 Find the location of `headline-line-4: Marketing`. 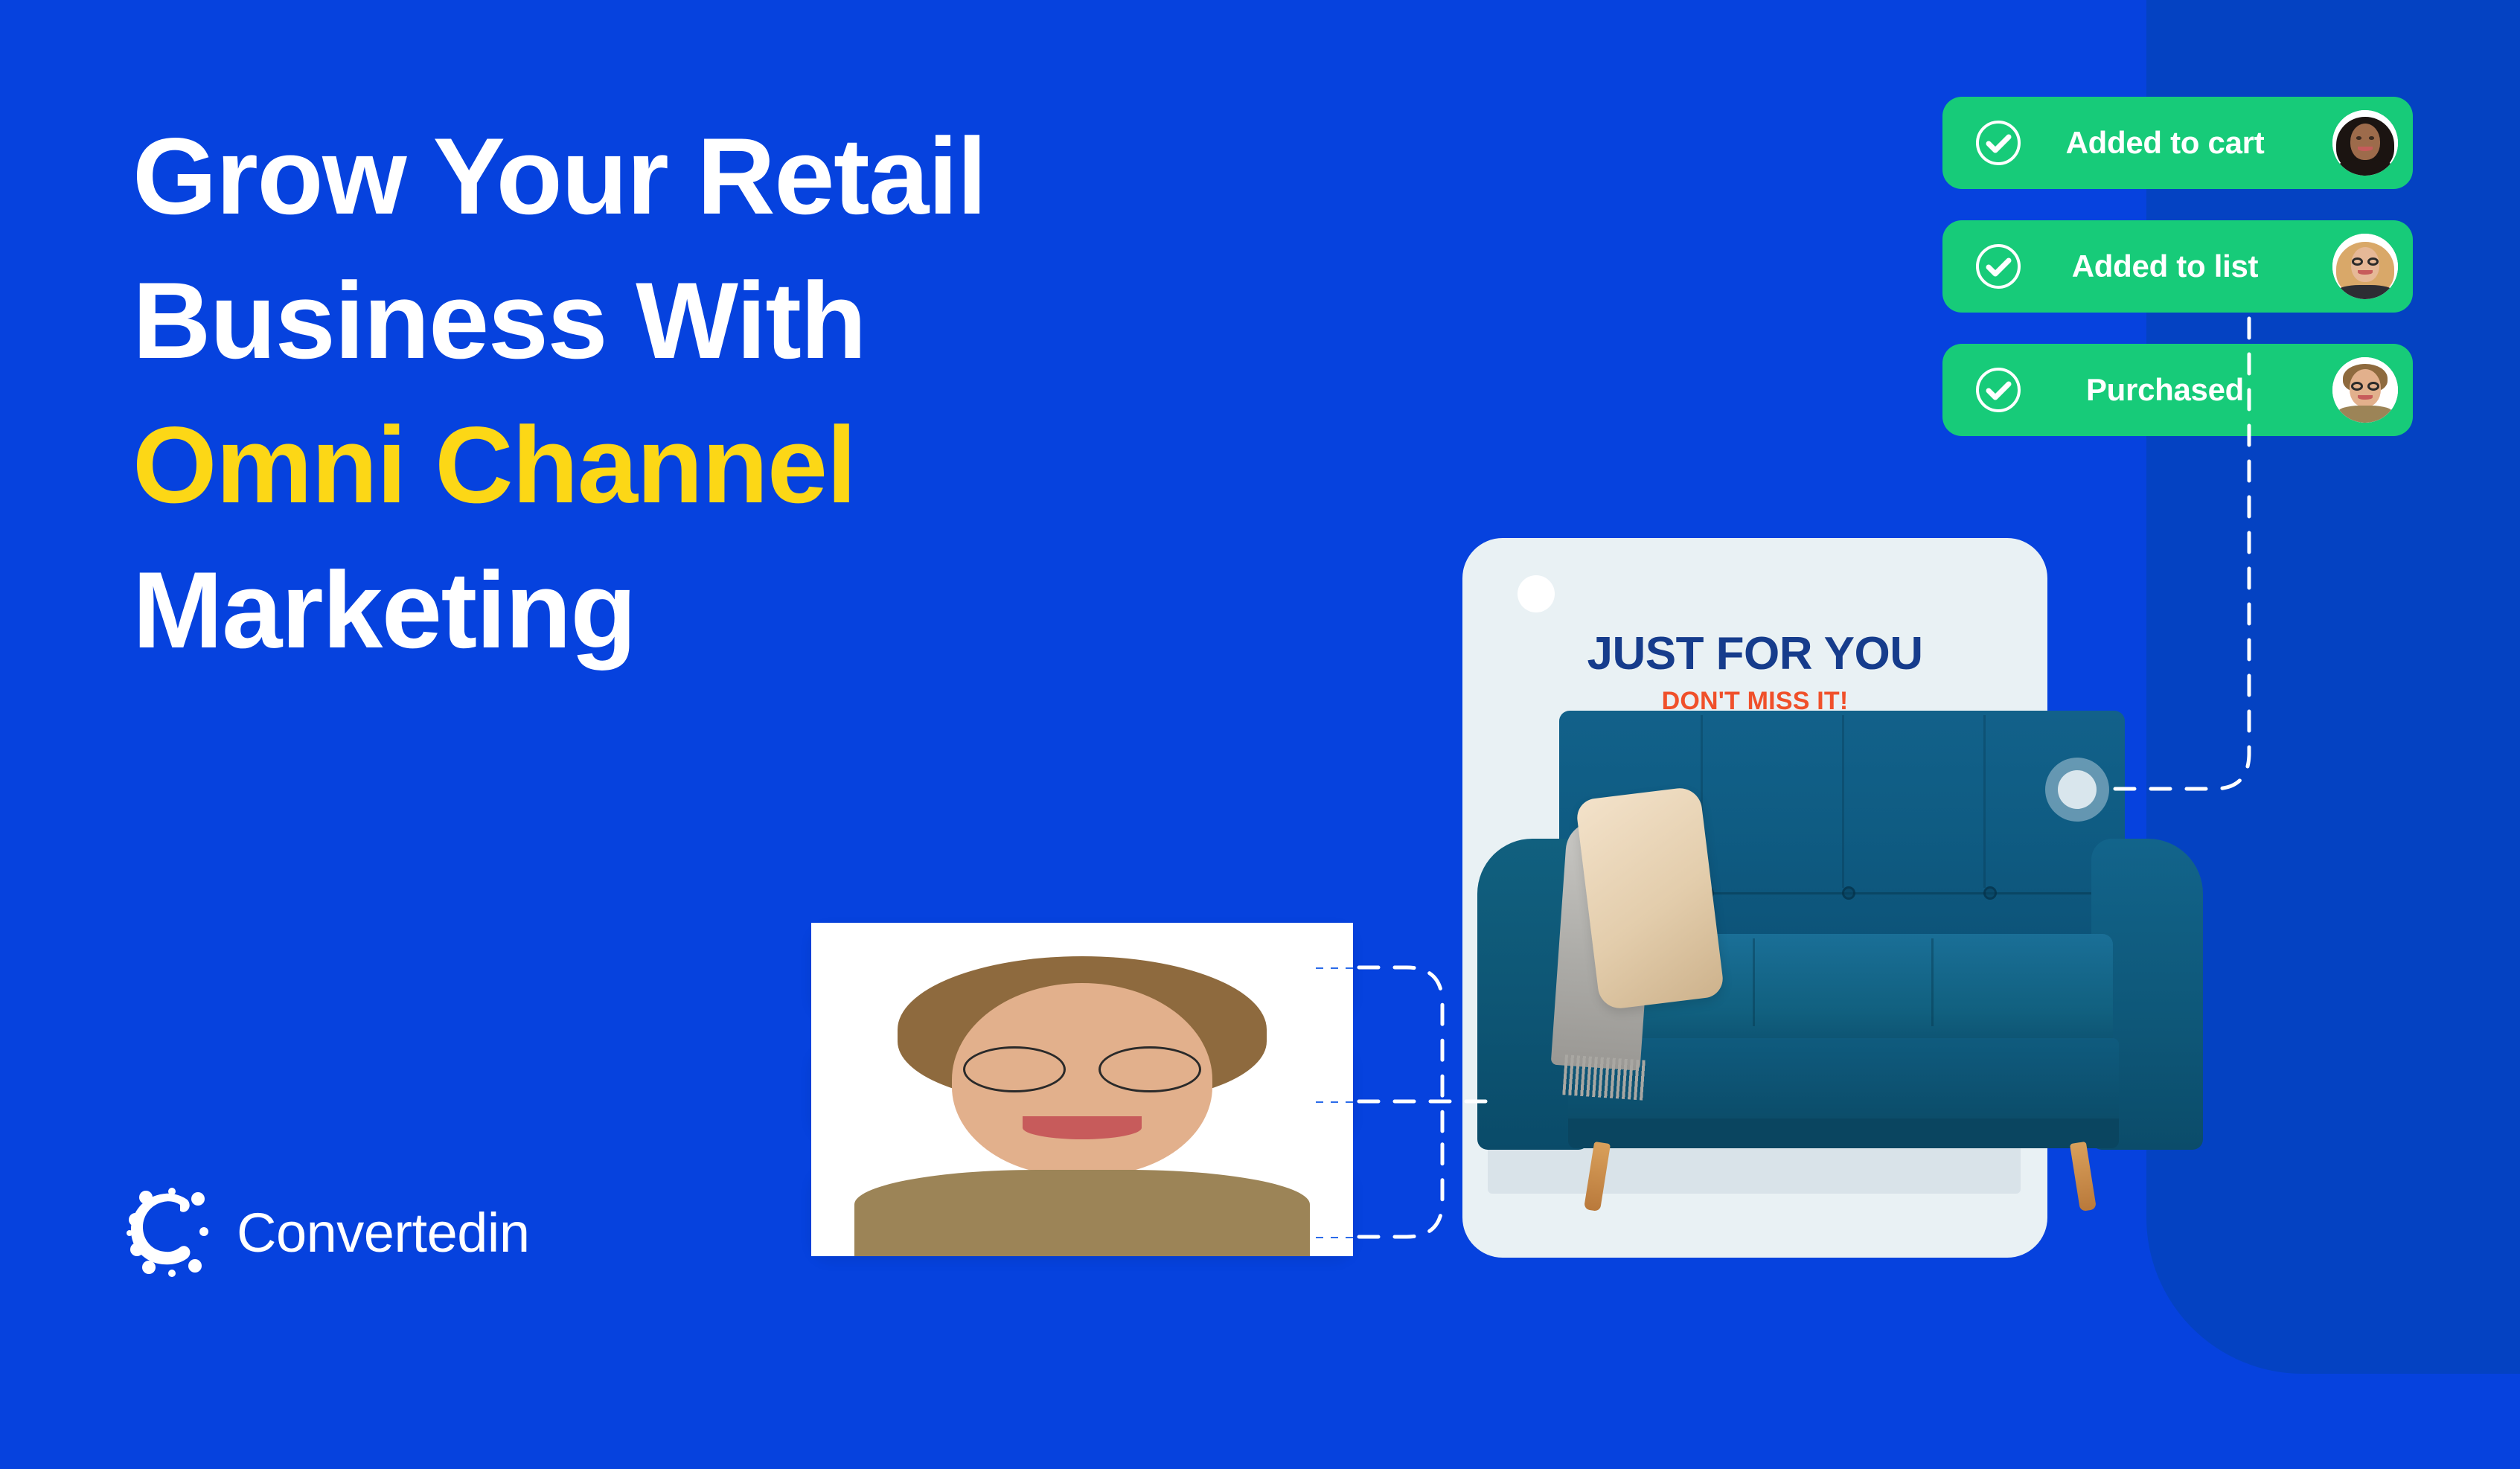

headline-line-4: Marketing is located at coordinates (384, 609).